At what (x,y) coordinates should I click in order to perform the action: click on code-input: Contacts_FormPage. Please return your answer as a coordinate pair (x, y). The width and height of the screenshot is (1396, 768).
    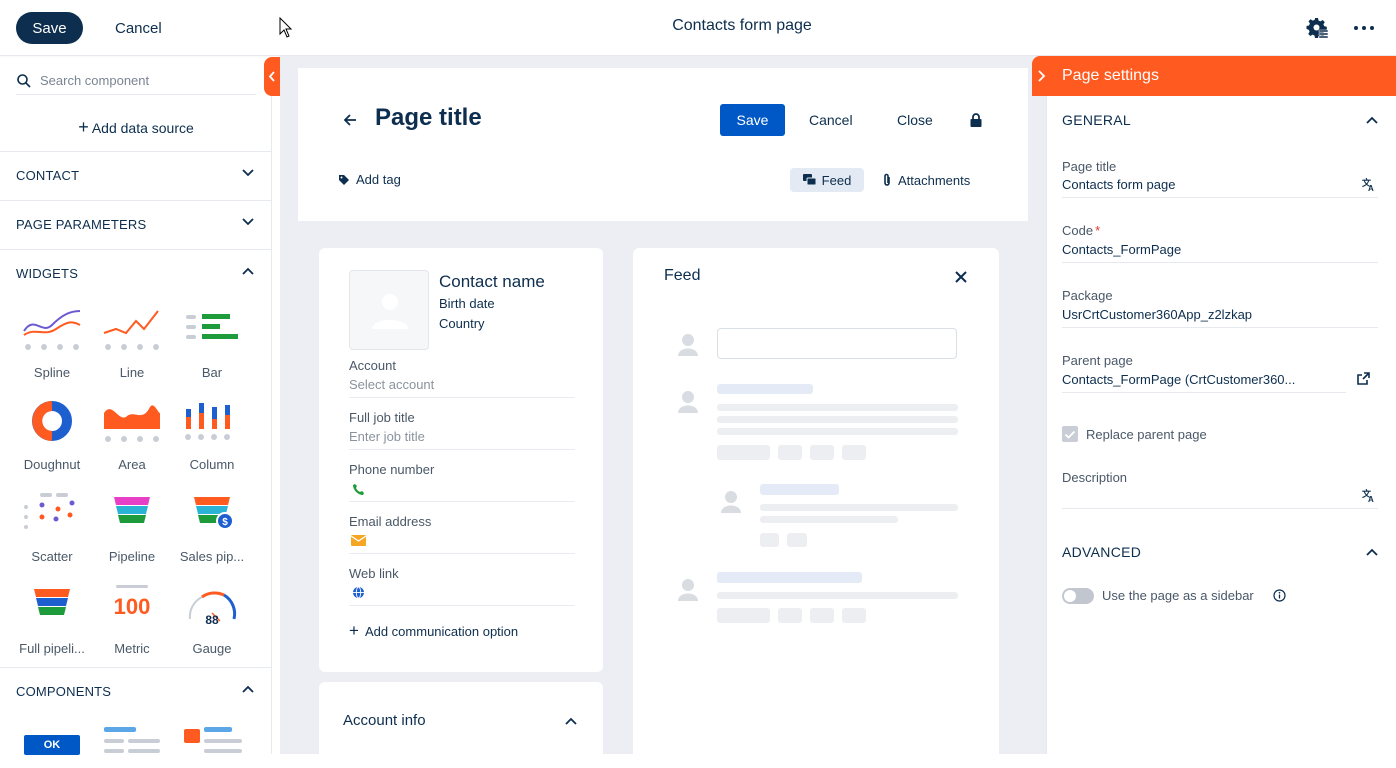
    Looking at the image, I should click on (1121, 249).